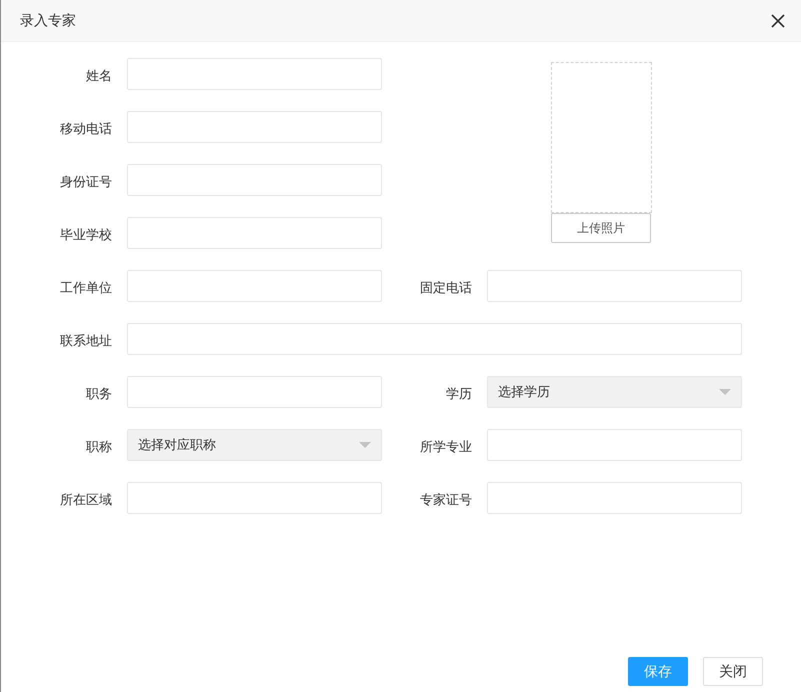 The image size is (801, 692). Describe the element at coordinates (601, 228) in the screenshot. I see `upload-photo-button: 上传照片` at that location.